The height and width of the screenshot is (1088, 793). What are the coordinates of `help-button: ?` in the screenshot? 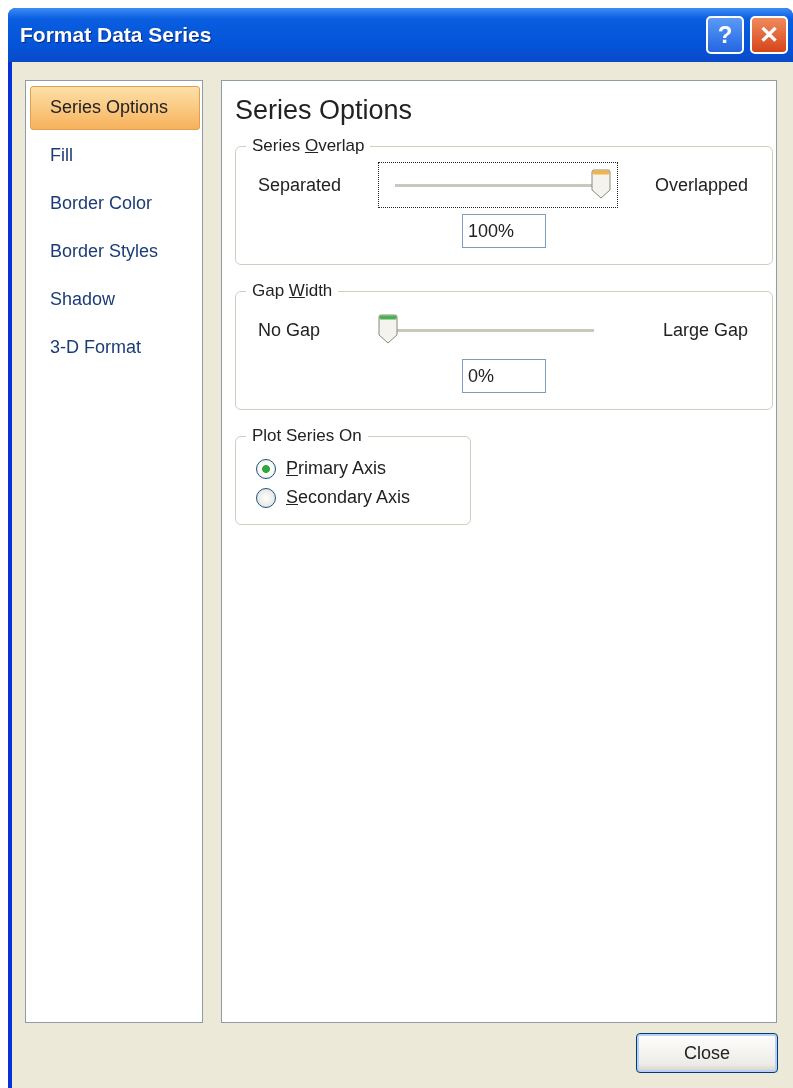 It's located at (725, 35).